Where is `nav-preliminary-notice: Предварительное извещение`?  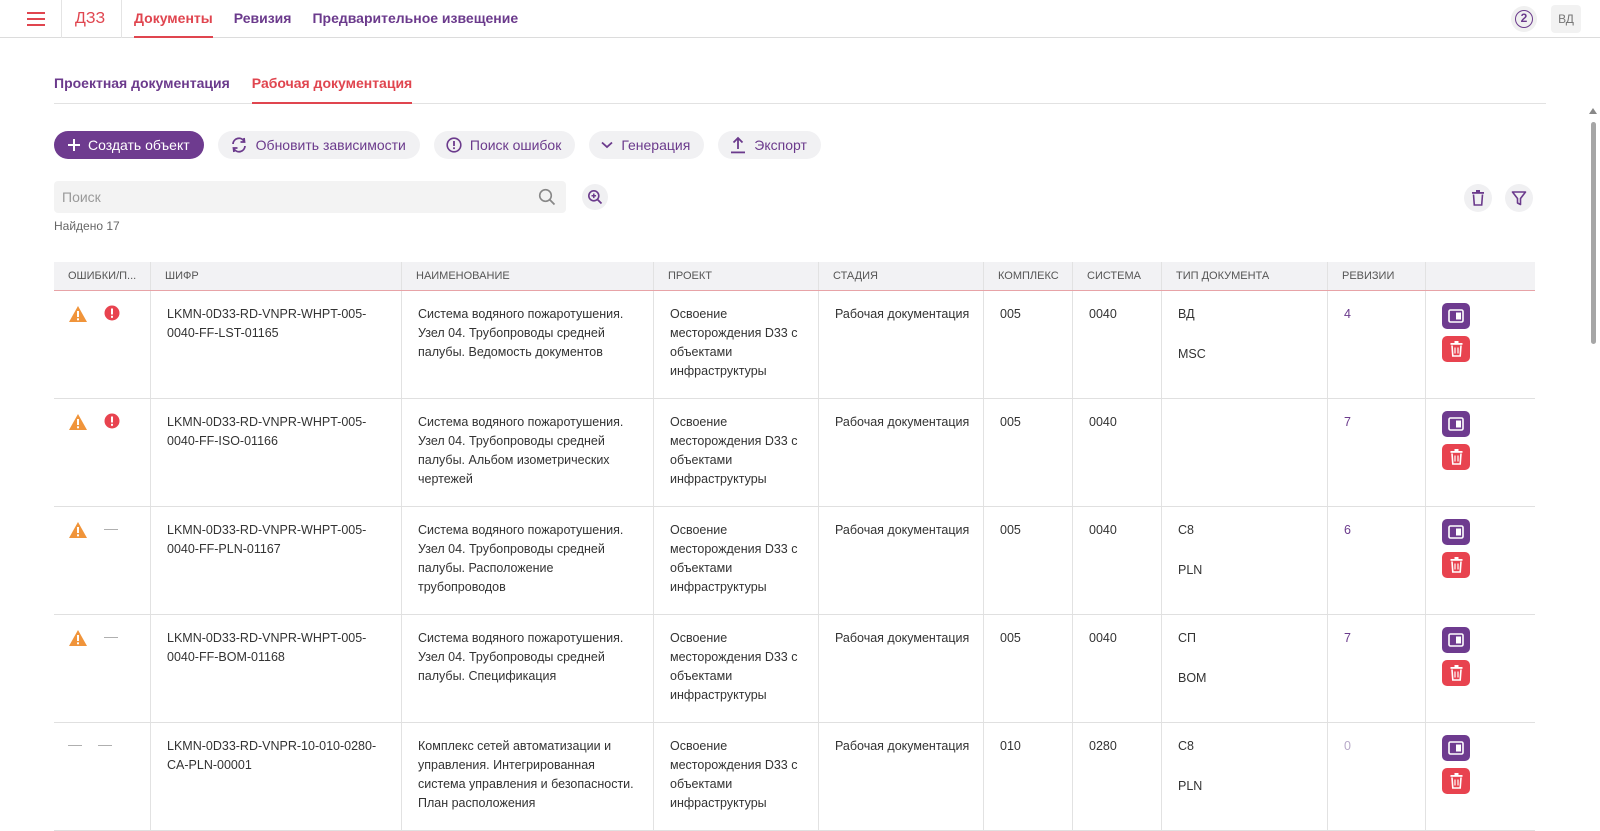 nav-preliminary-notice: Предварительное извещение is located at coordinates (415, 19).